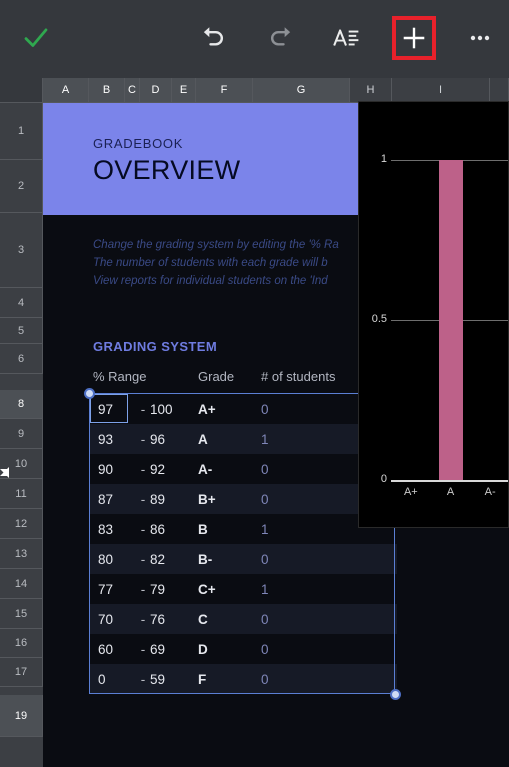 This screenshot has height=767, width=509. I want to click on redo-button, so click(280, 38).